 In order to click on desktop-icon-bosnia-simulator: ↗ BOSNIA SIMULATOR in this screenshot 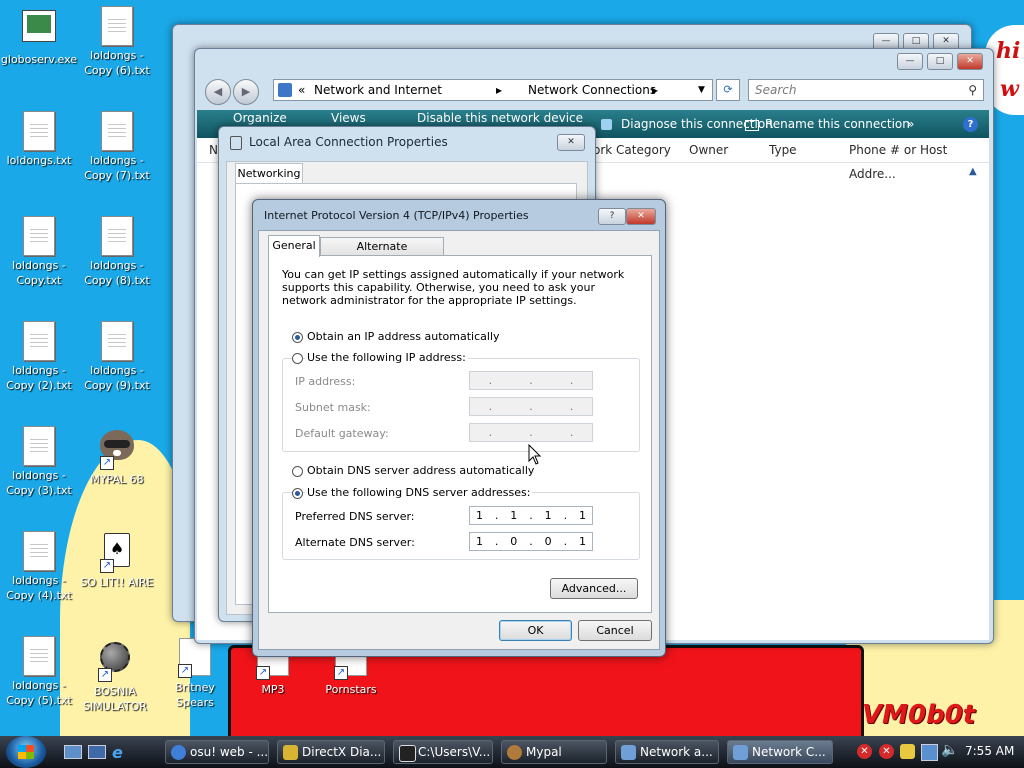, I will do `click(115, 675)`.